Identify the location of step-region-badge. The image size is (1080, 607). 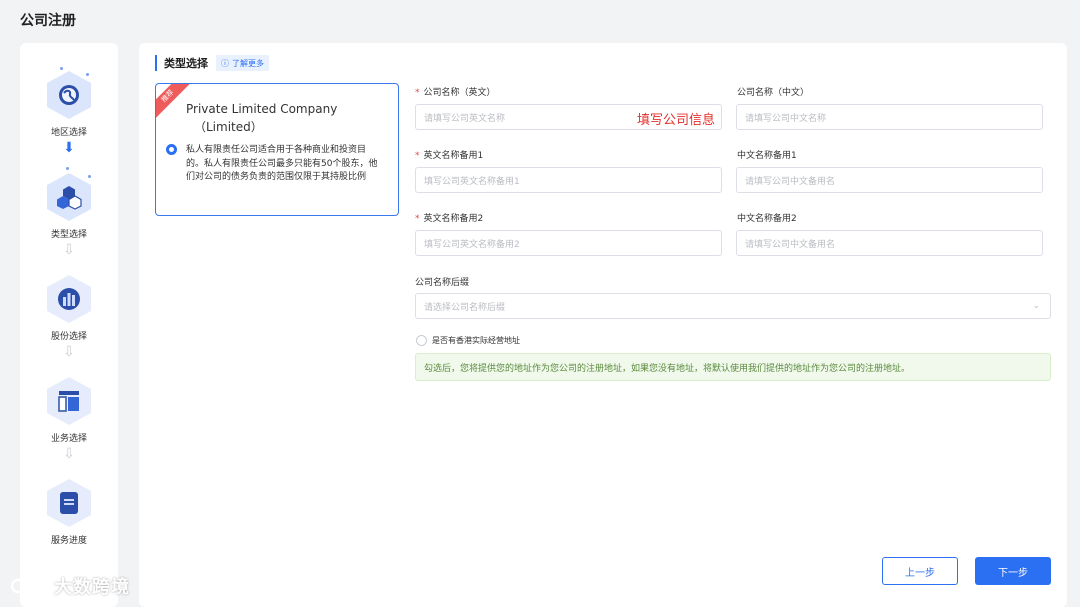
(69, 95).